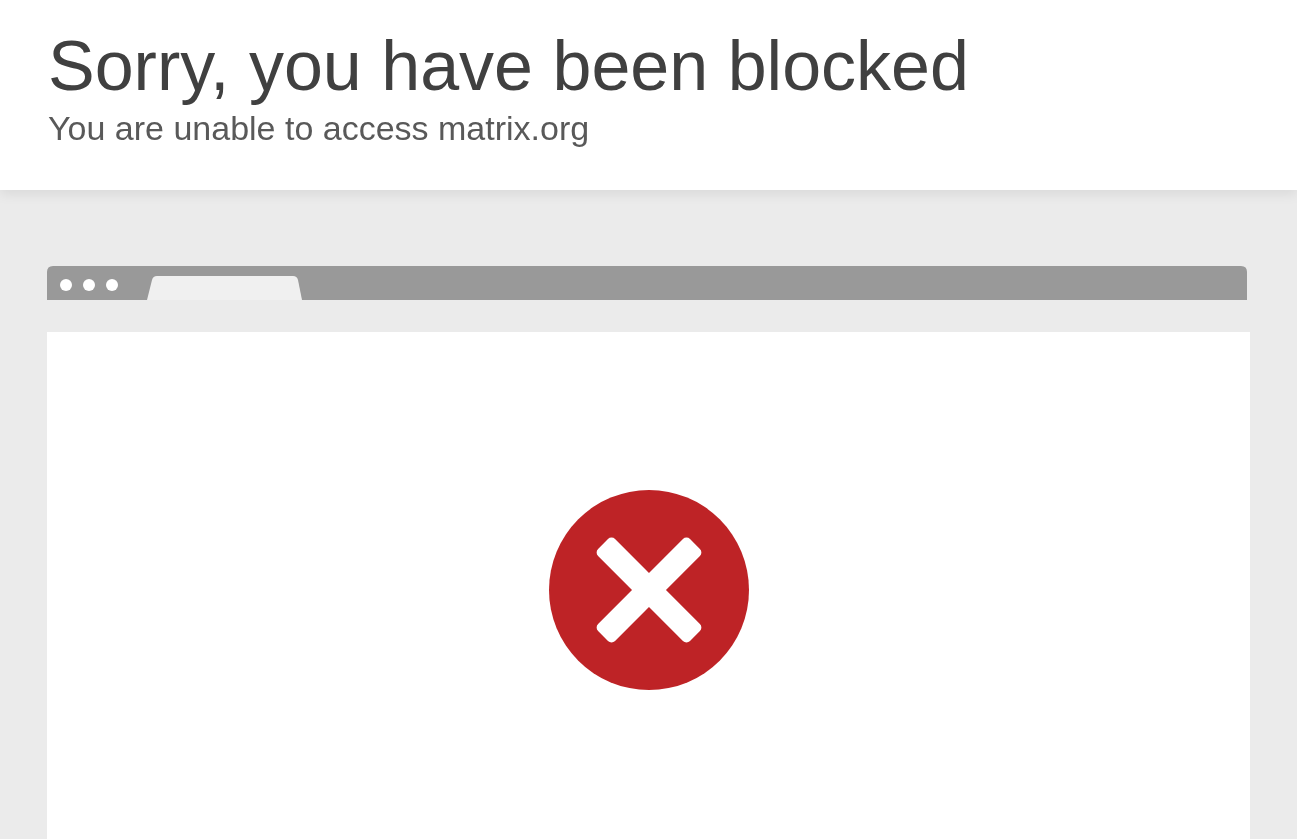 The width and height of the screenshot is (1297, 839). I want to click on error-x-icon, so click(648, 590).